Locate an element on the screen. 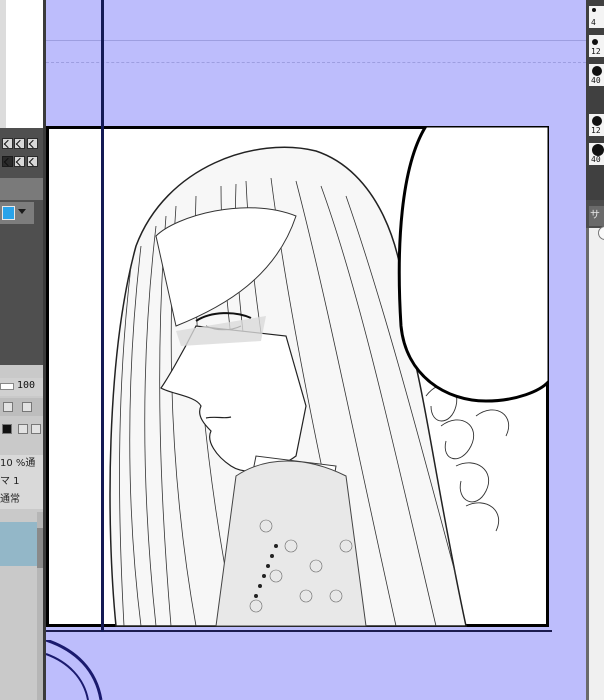  brush-size-palette is located at coordinates (595, 100).